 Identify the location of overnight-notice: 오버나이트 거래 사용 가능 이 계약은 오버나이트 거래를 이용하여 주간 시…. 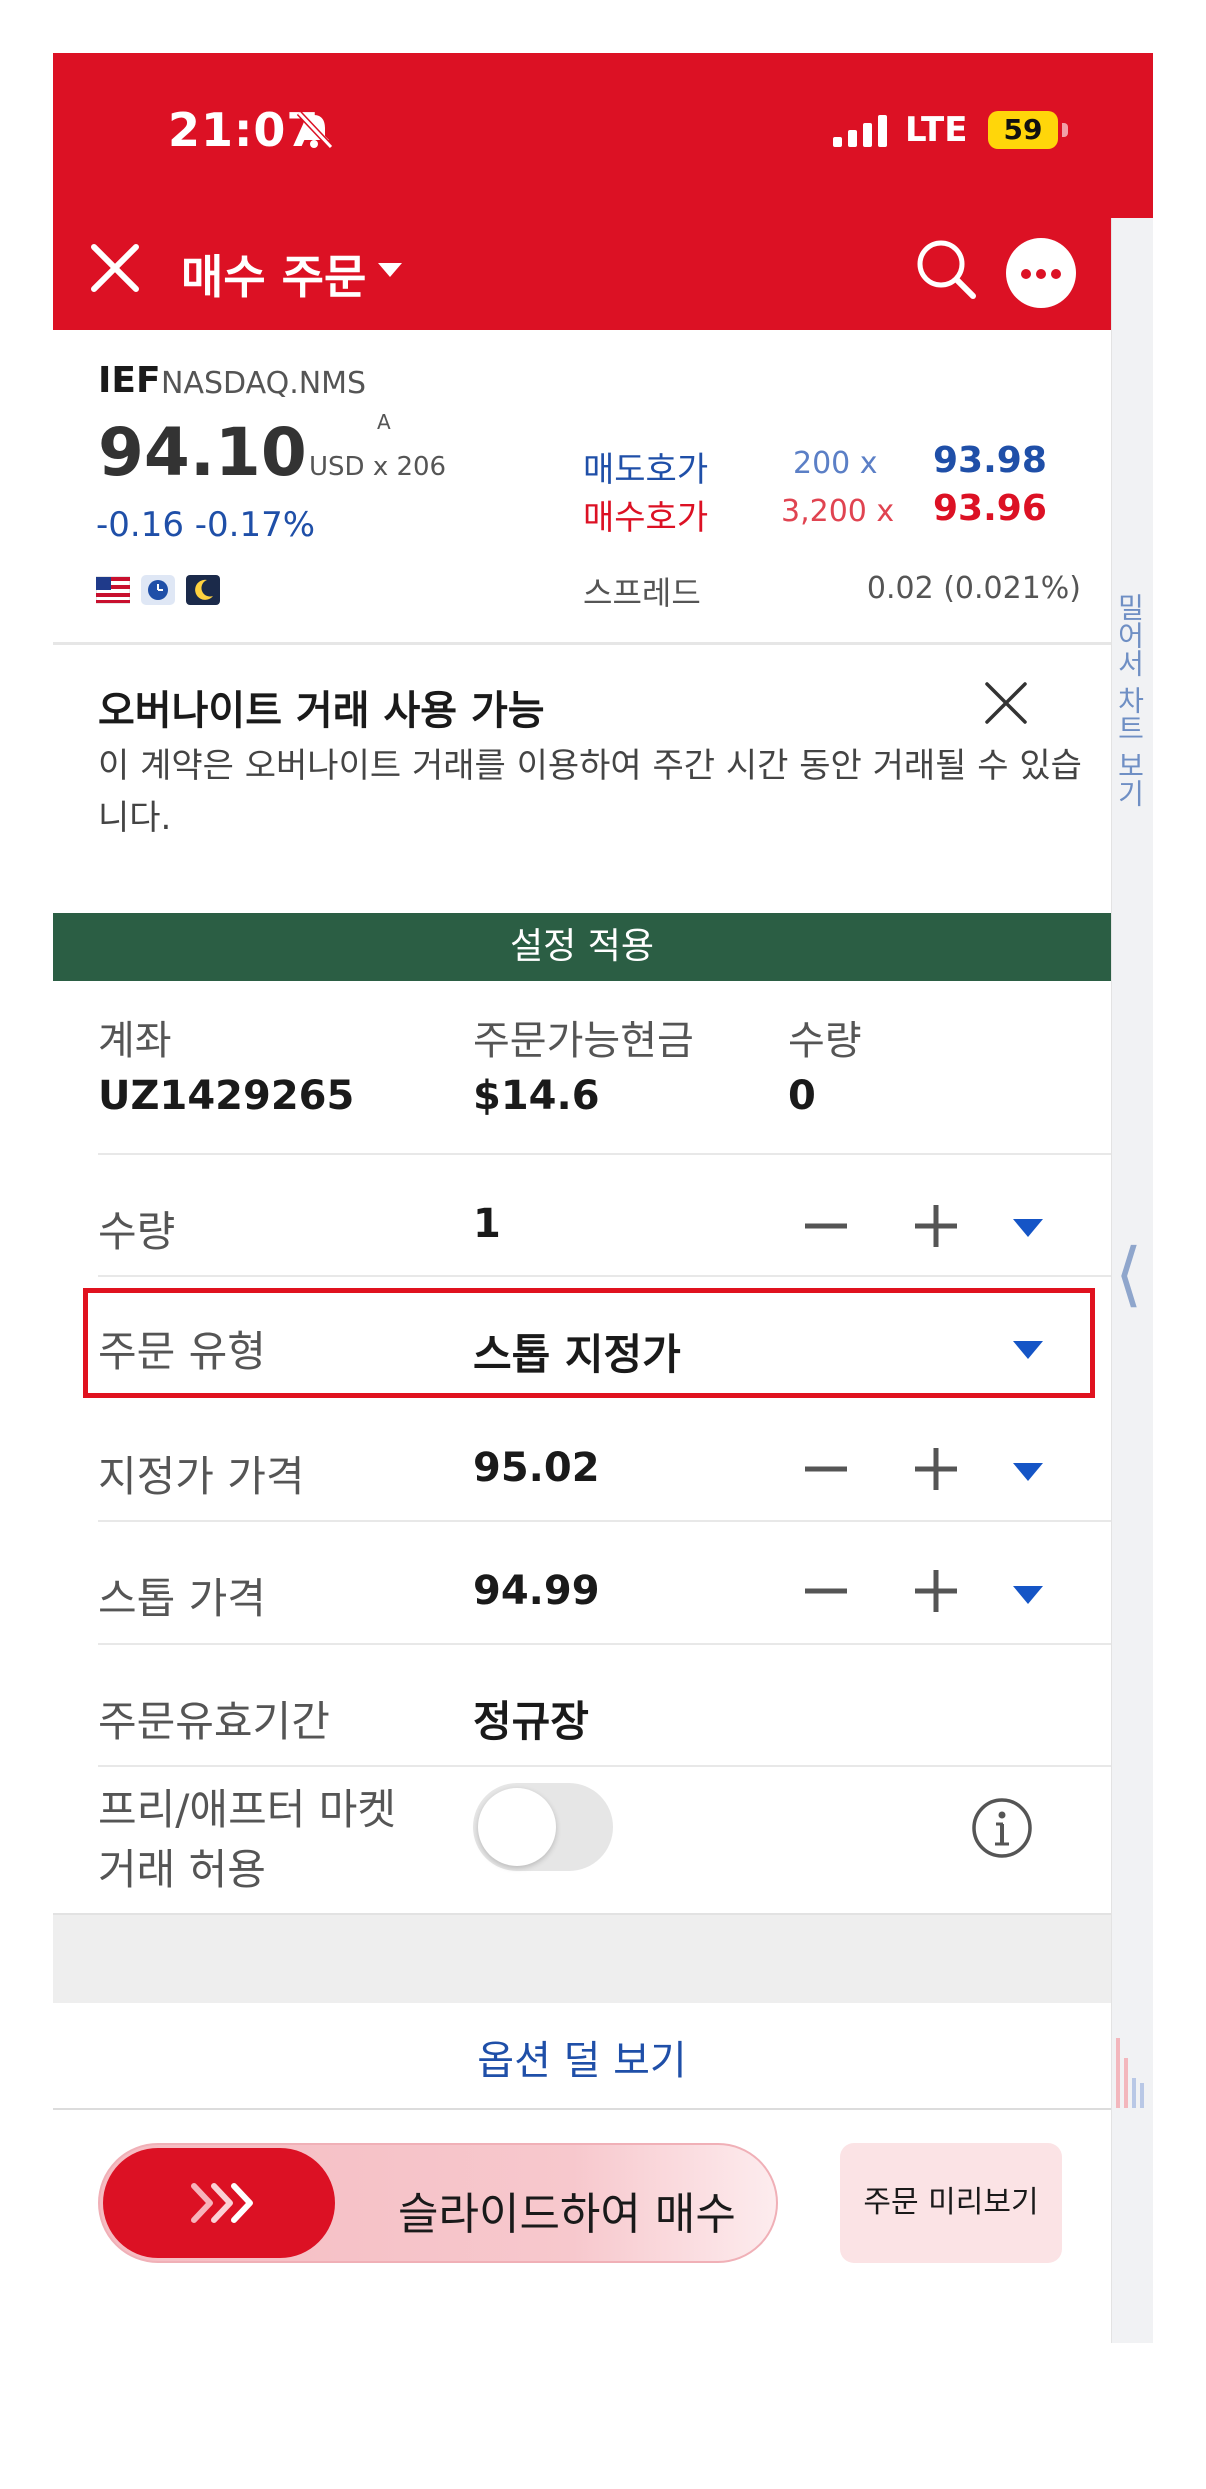
(582, 780).